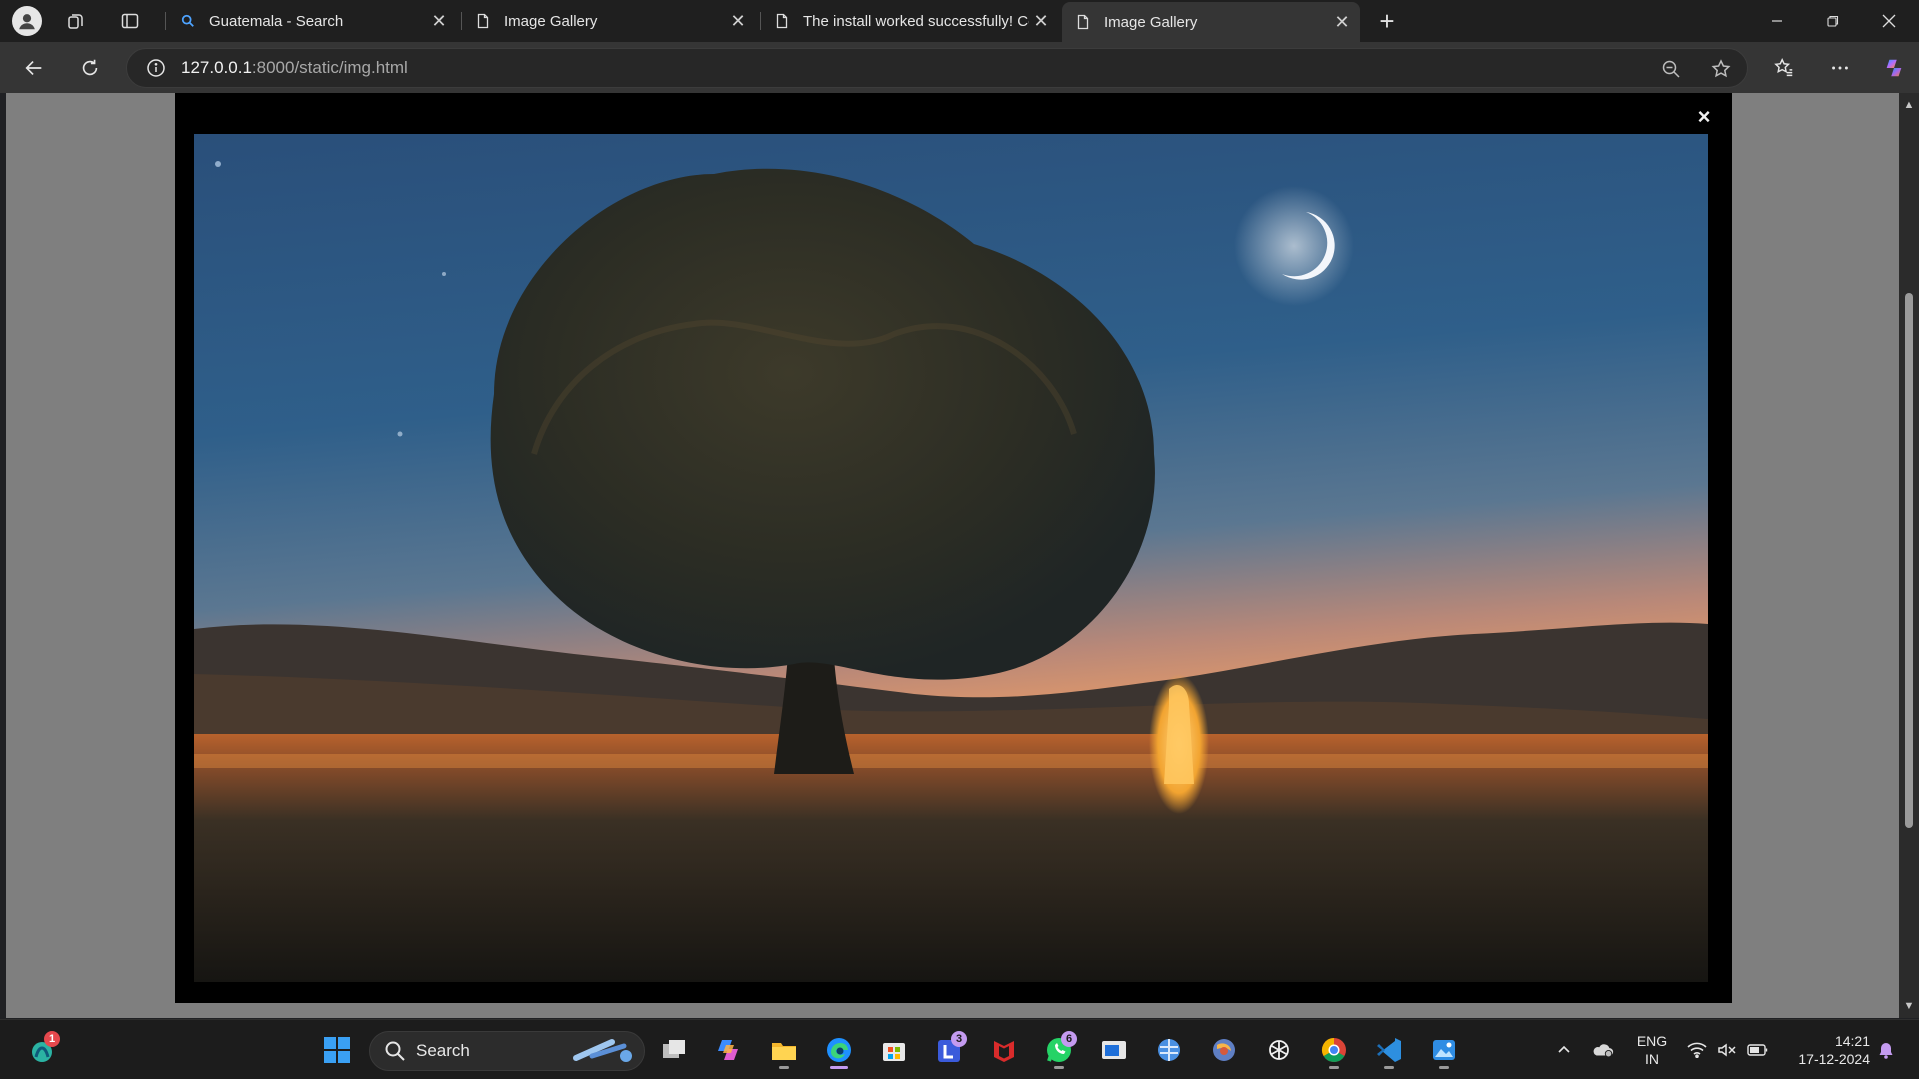 This screenshot has width=1919, height=1079. I want to click on scroll-up-icon: ▲, so click(1909, 105).